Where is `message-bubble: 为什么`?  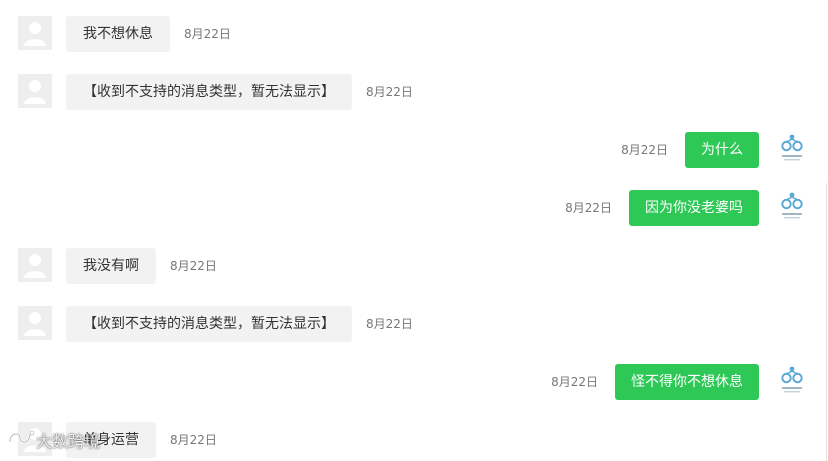
message-bubble: 为什么 is located at coordinates (722, 150).